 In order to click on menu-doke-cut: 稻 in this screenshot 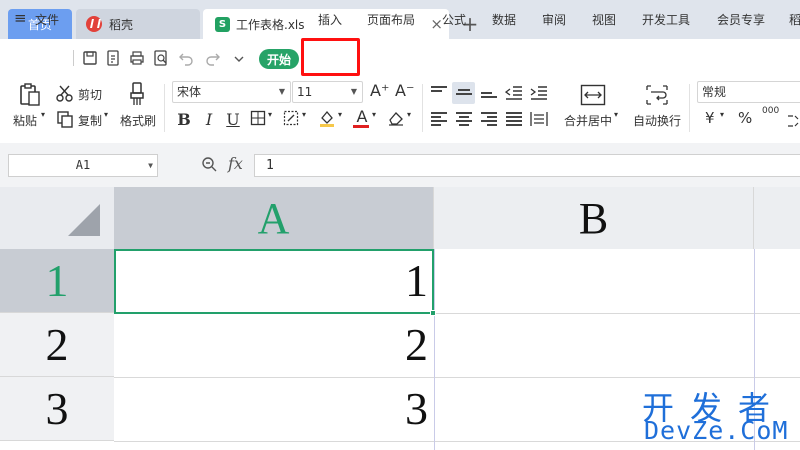, I will do `click(794, 19)`.